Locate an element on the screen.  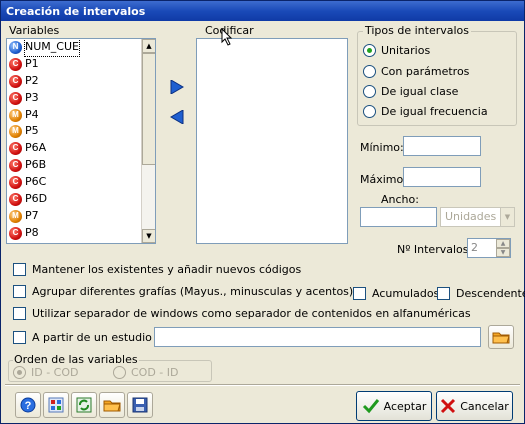
radio-con-parametros: Con parámetros is located at coordinates (416, 71).